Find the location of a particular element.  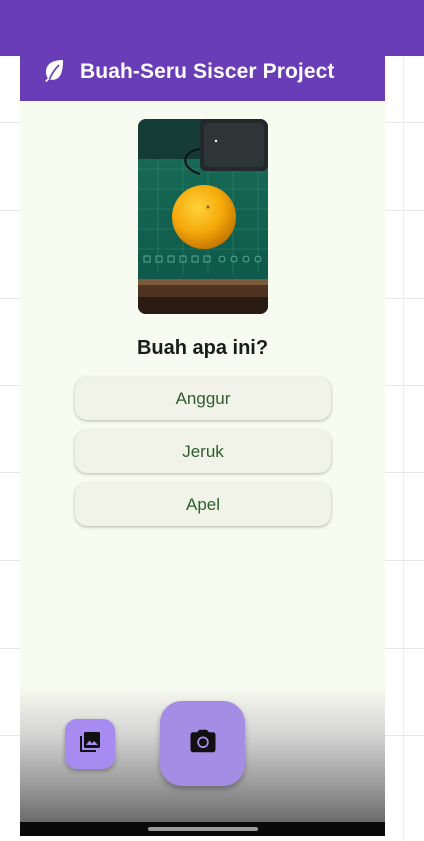

app-title: Buah-Seru Siscer Project is located at coordinates (207, 71).